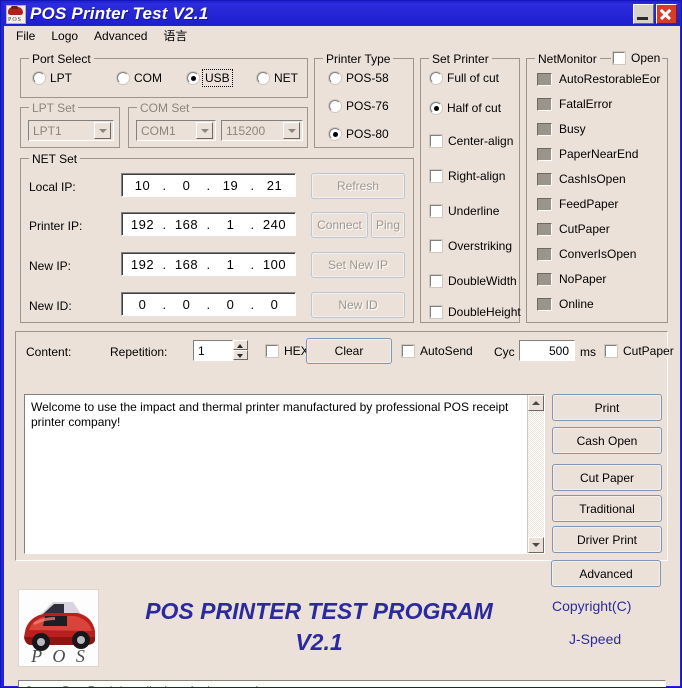 This screenshot has width=682, height=688. Describe the element at coordinates (583, 279) in the screenshot. I see `status-label: NoPaper` at that location.